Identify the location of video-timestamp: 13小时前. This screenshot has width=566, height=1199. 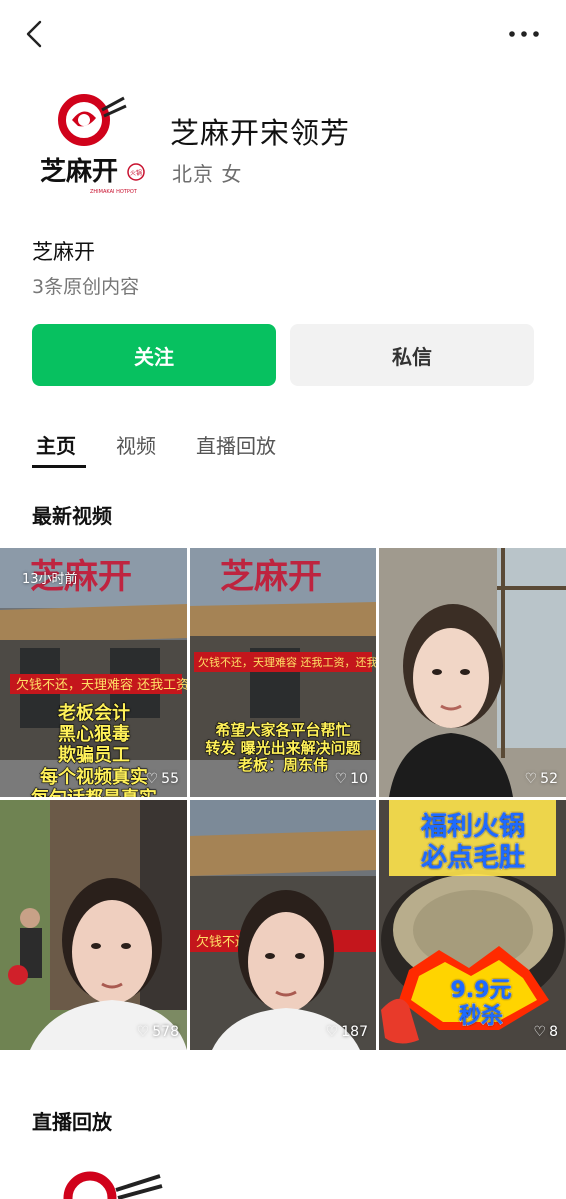
(50, 579).